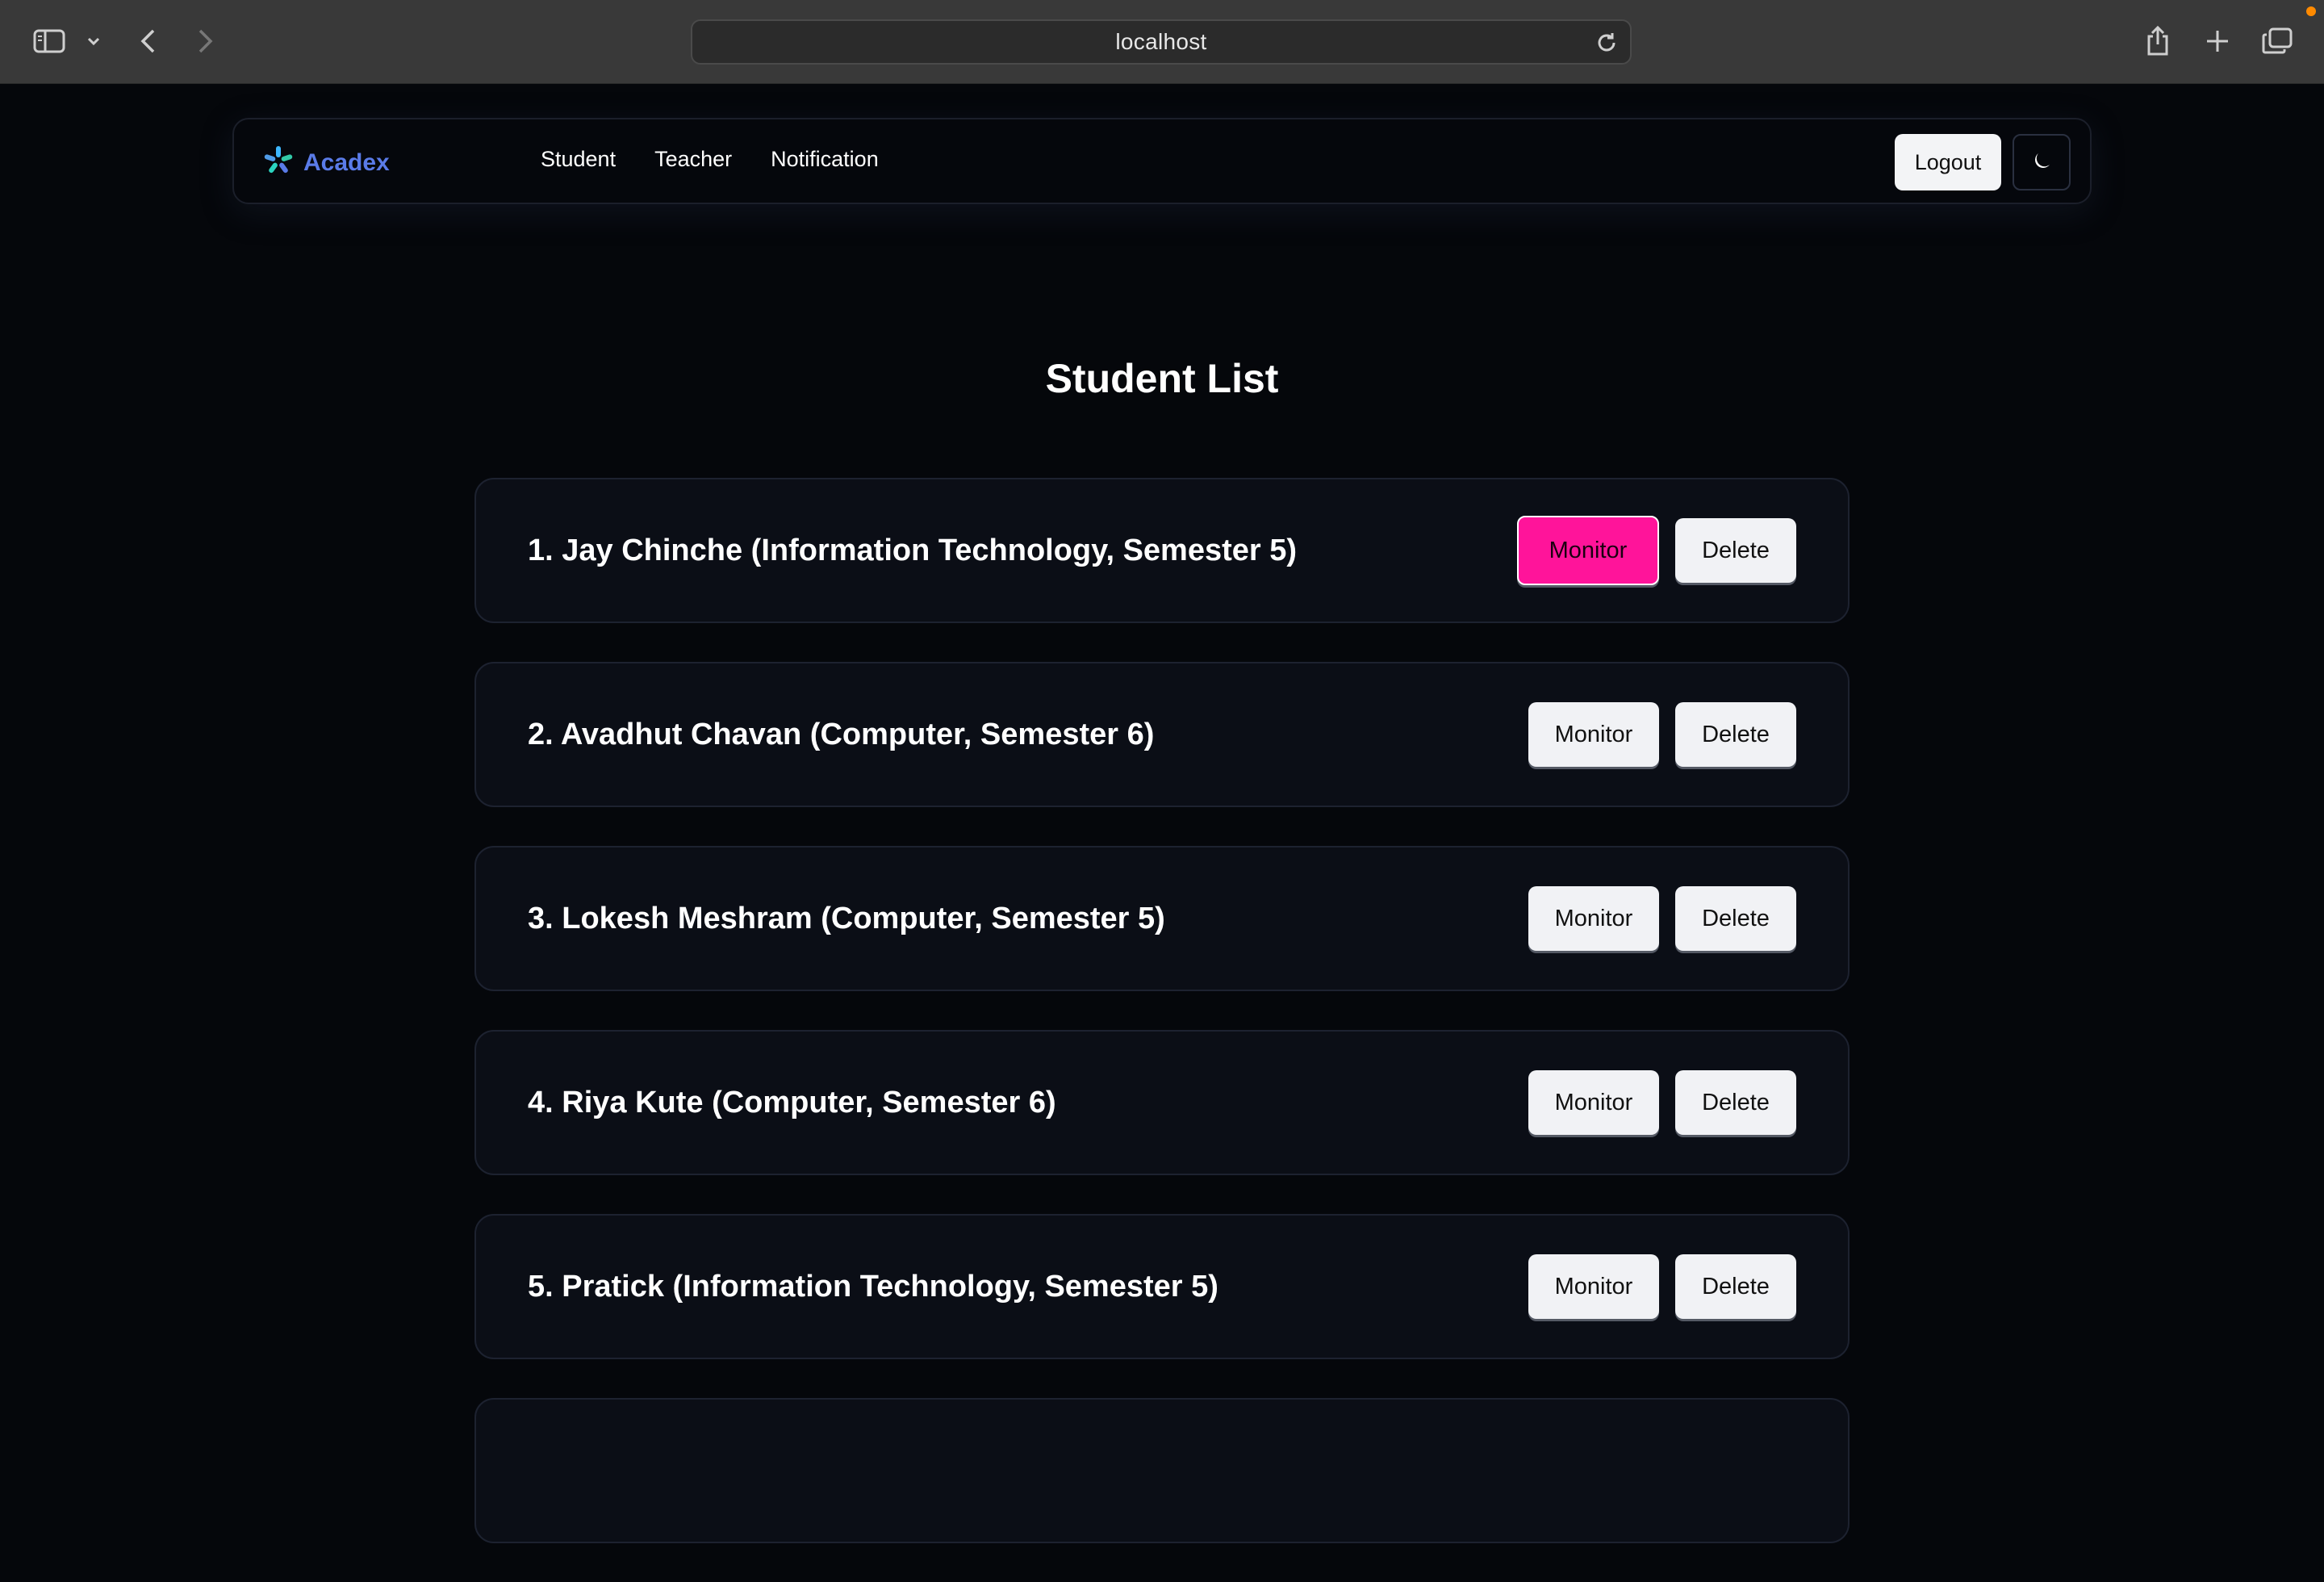 This screenshot has width=2324, height=1582. Describe the element at coordinates (825, 159) in the screenshot. I see `nav-link-notification: Notification` at that location.